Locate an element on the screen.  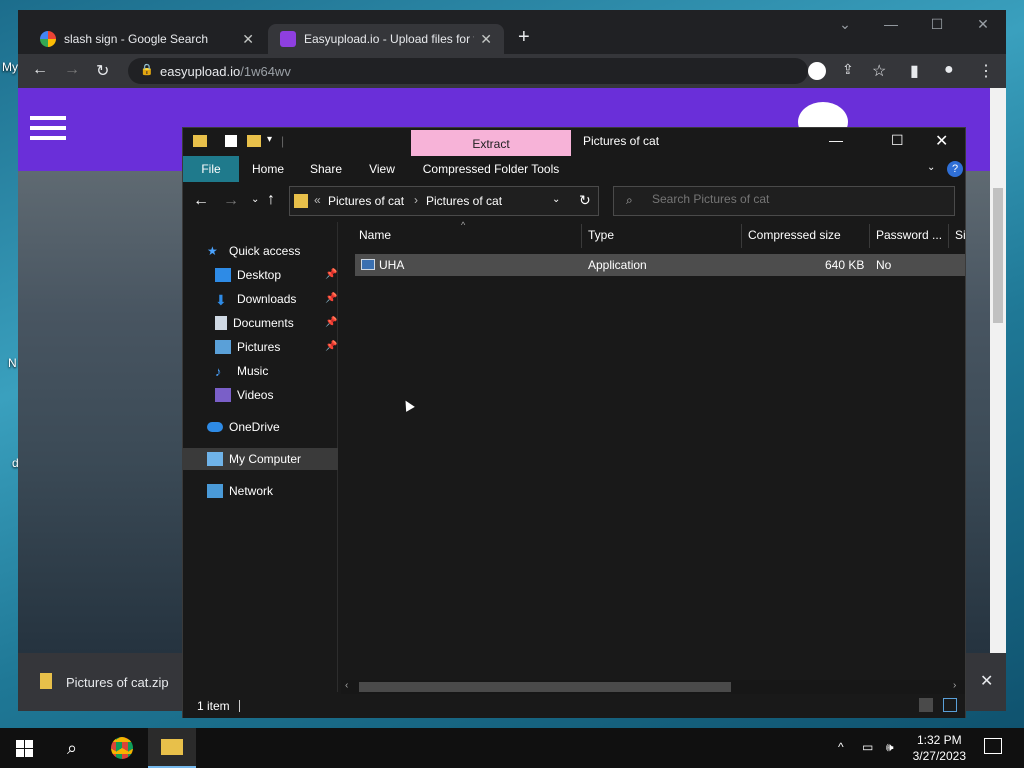
nav-quick-access: ★ Quick access is located at coordinates (253, 251).